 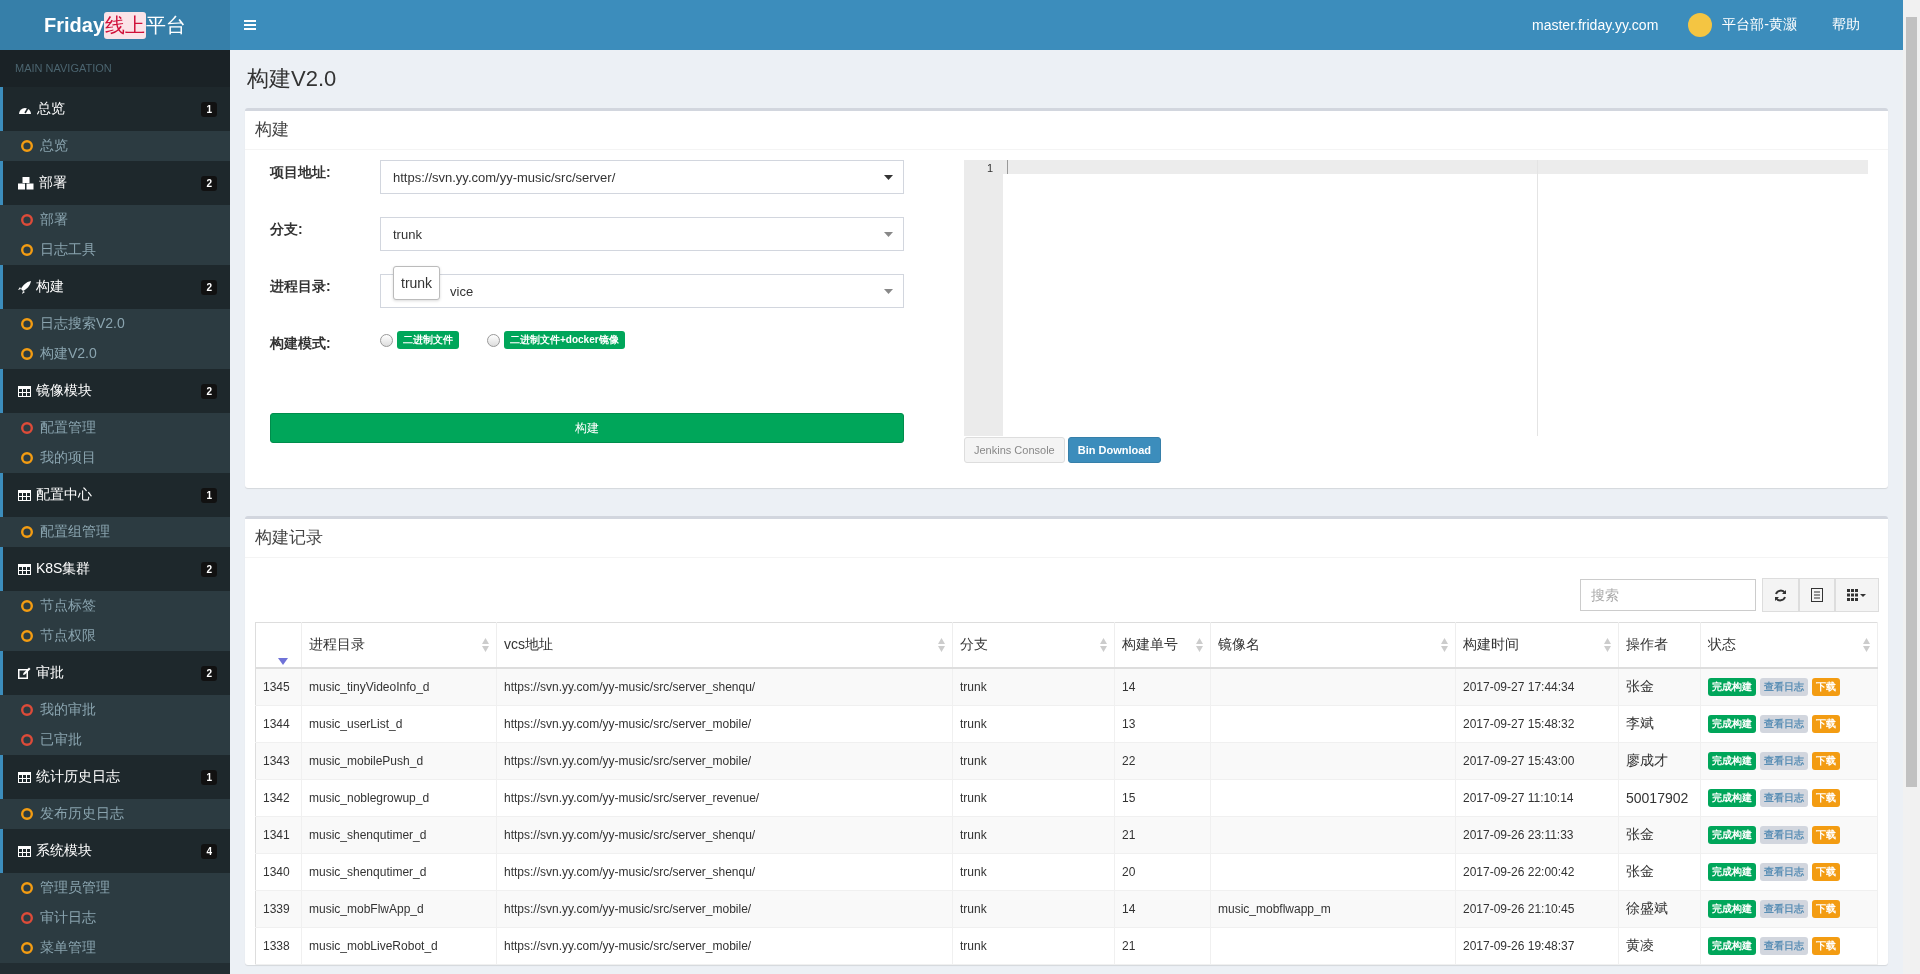 What do you see at coordinates (115, 458) in the screenshot?
I see `sidebar-item: 我的项目` at bounding box center [115, 458].